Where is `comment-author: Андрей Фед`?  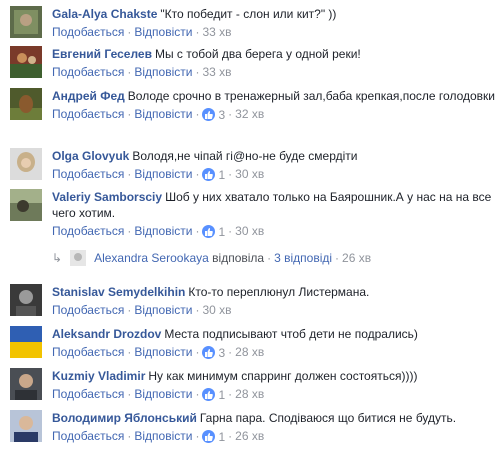
comment-author: Андрей Фед is located at coordinates (88, 96).